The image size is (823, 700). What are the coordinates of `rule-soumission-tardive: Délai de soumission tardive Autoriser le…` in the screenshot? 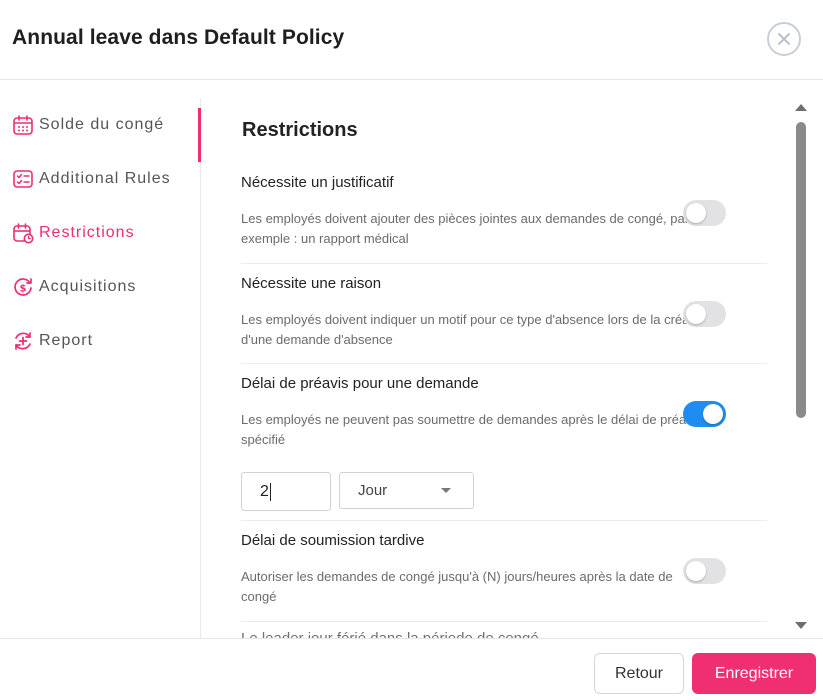 It's located at (504, 568).